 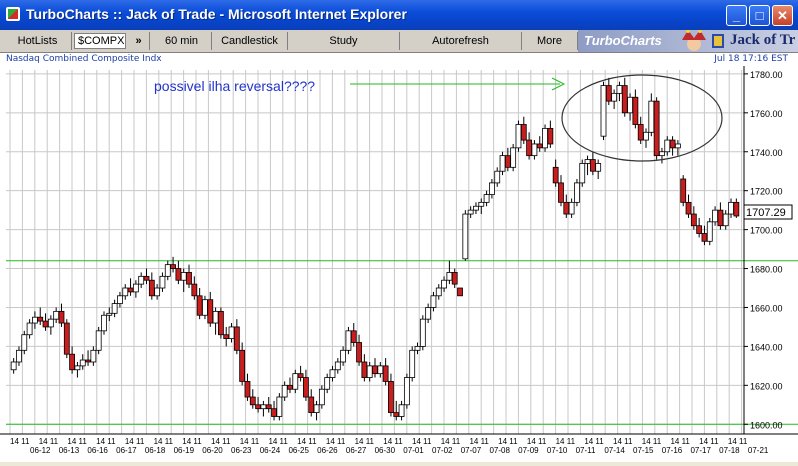 What do you see at coordinates (97, 450) in the screenshot?
I see `x-date-label: 06-16` at bounding box center [97, 450].